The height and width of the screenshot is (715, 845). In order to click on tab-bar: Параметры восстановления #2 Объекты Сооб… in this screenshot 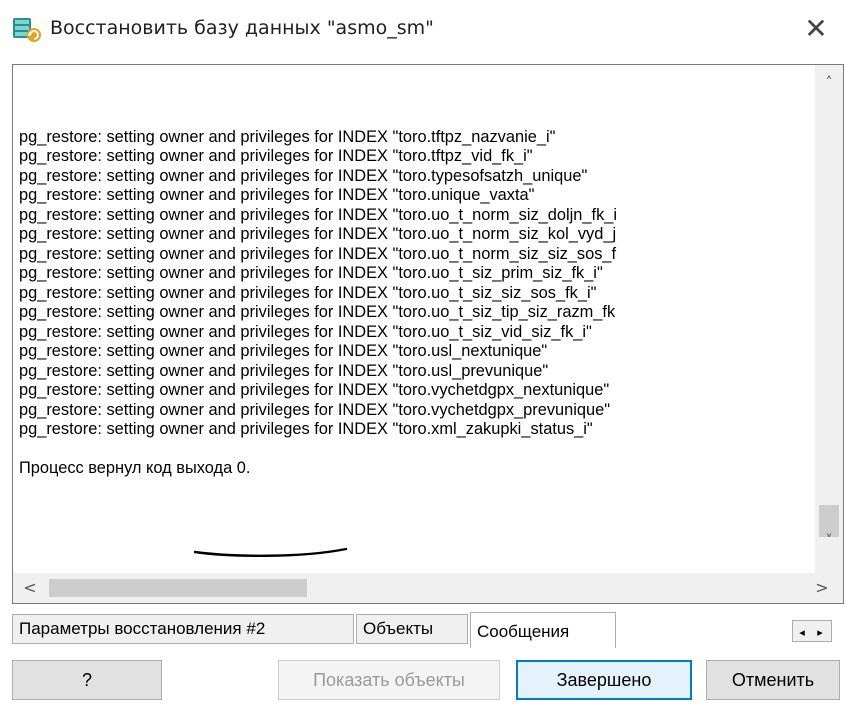, I will do `click(422, 627)`.